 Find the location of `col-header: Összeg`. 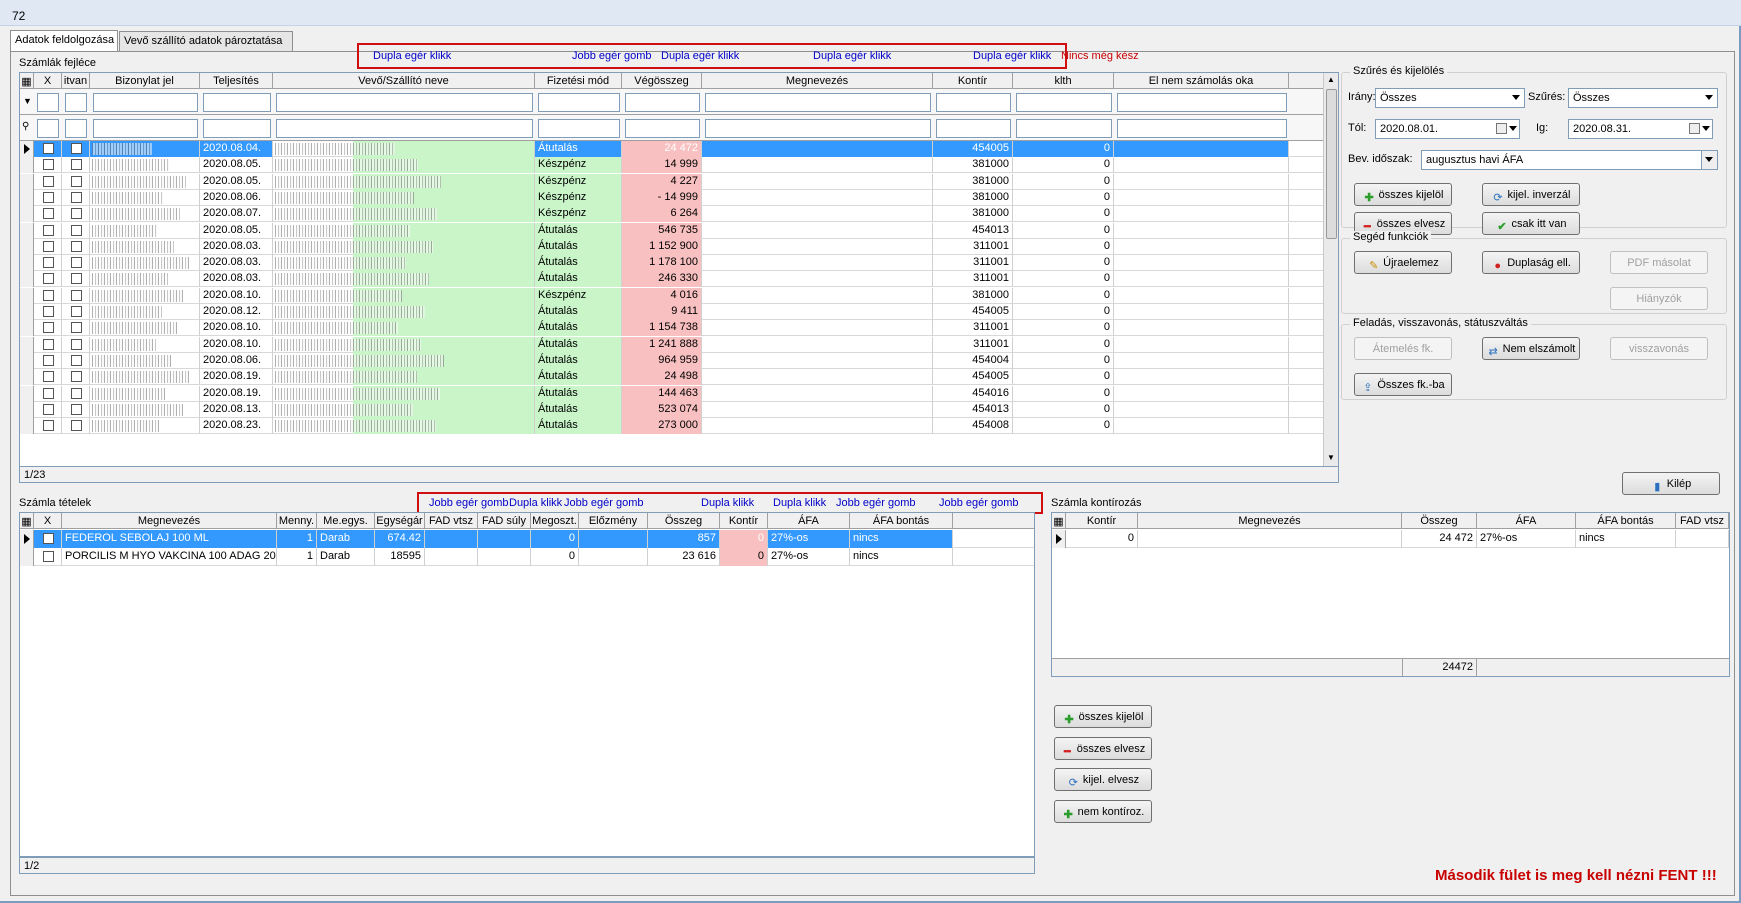

col-header: Összeg is located at coordinates (684, 521).